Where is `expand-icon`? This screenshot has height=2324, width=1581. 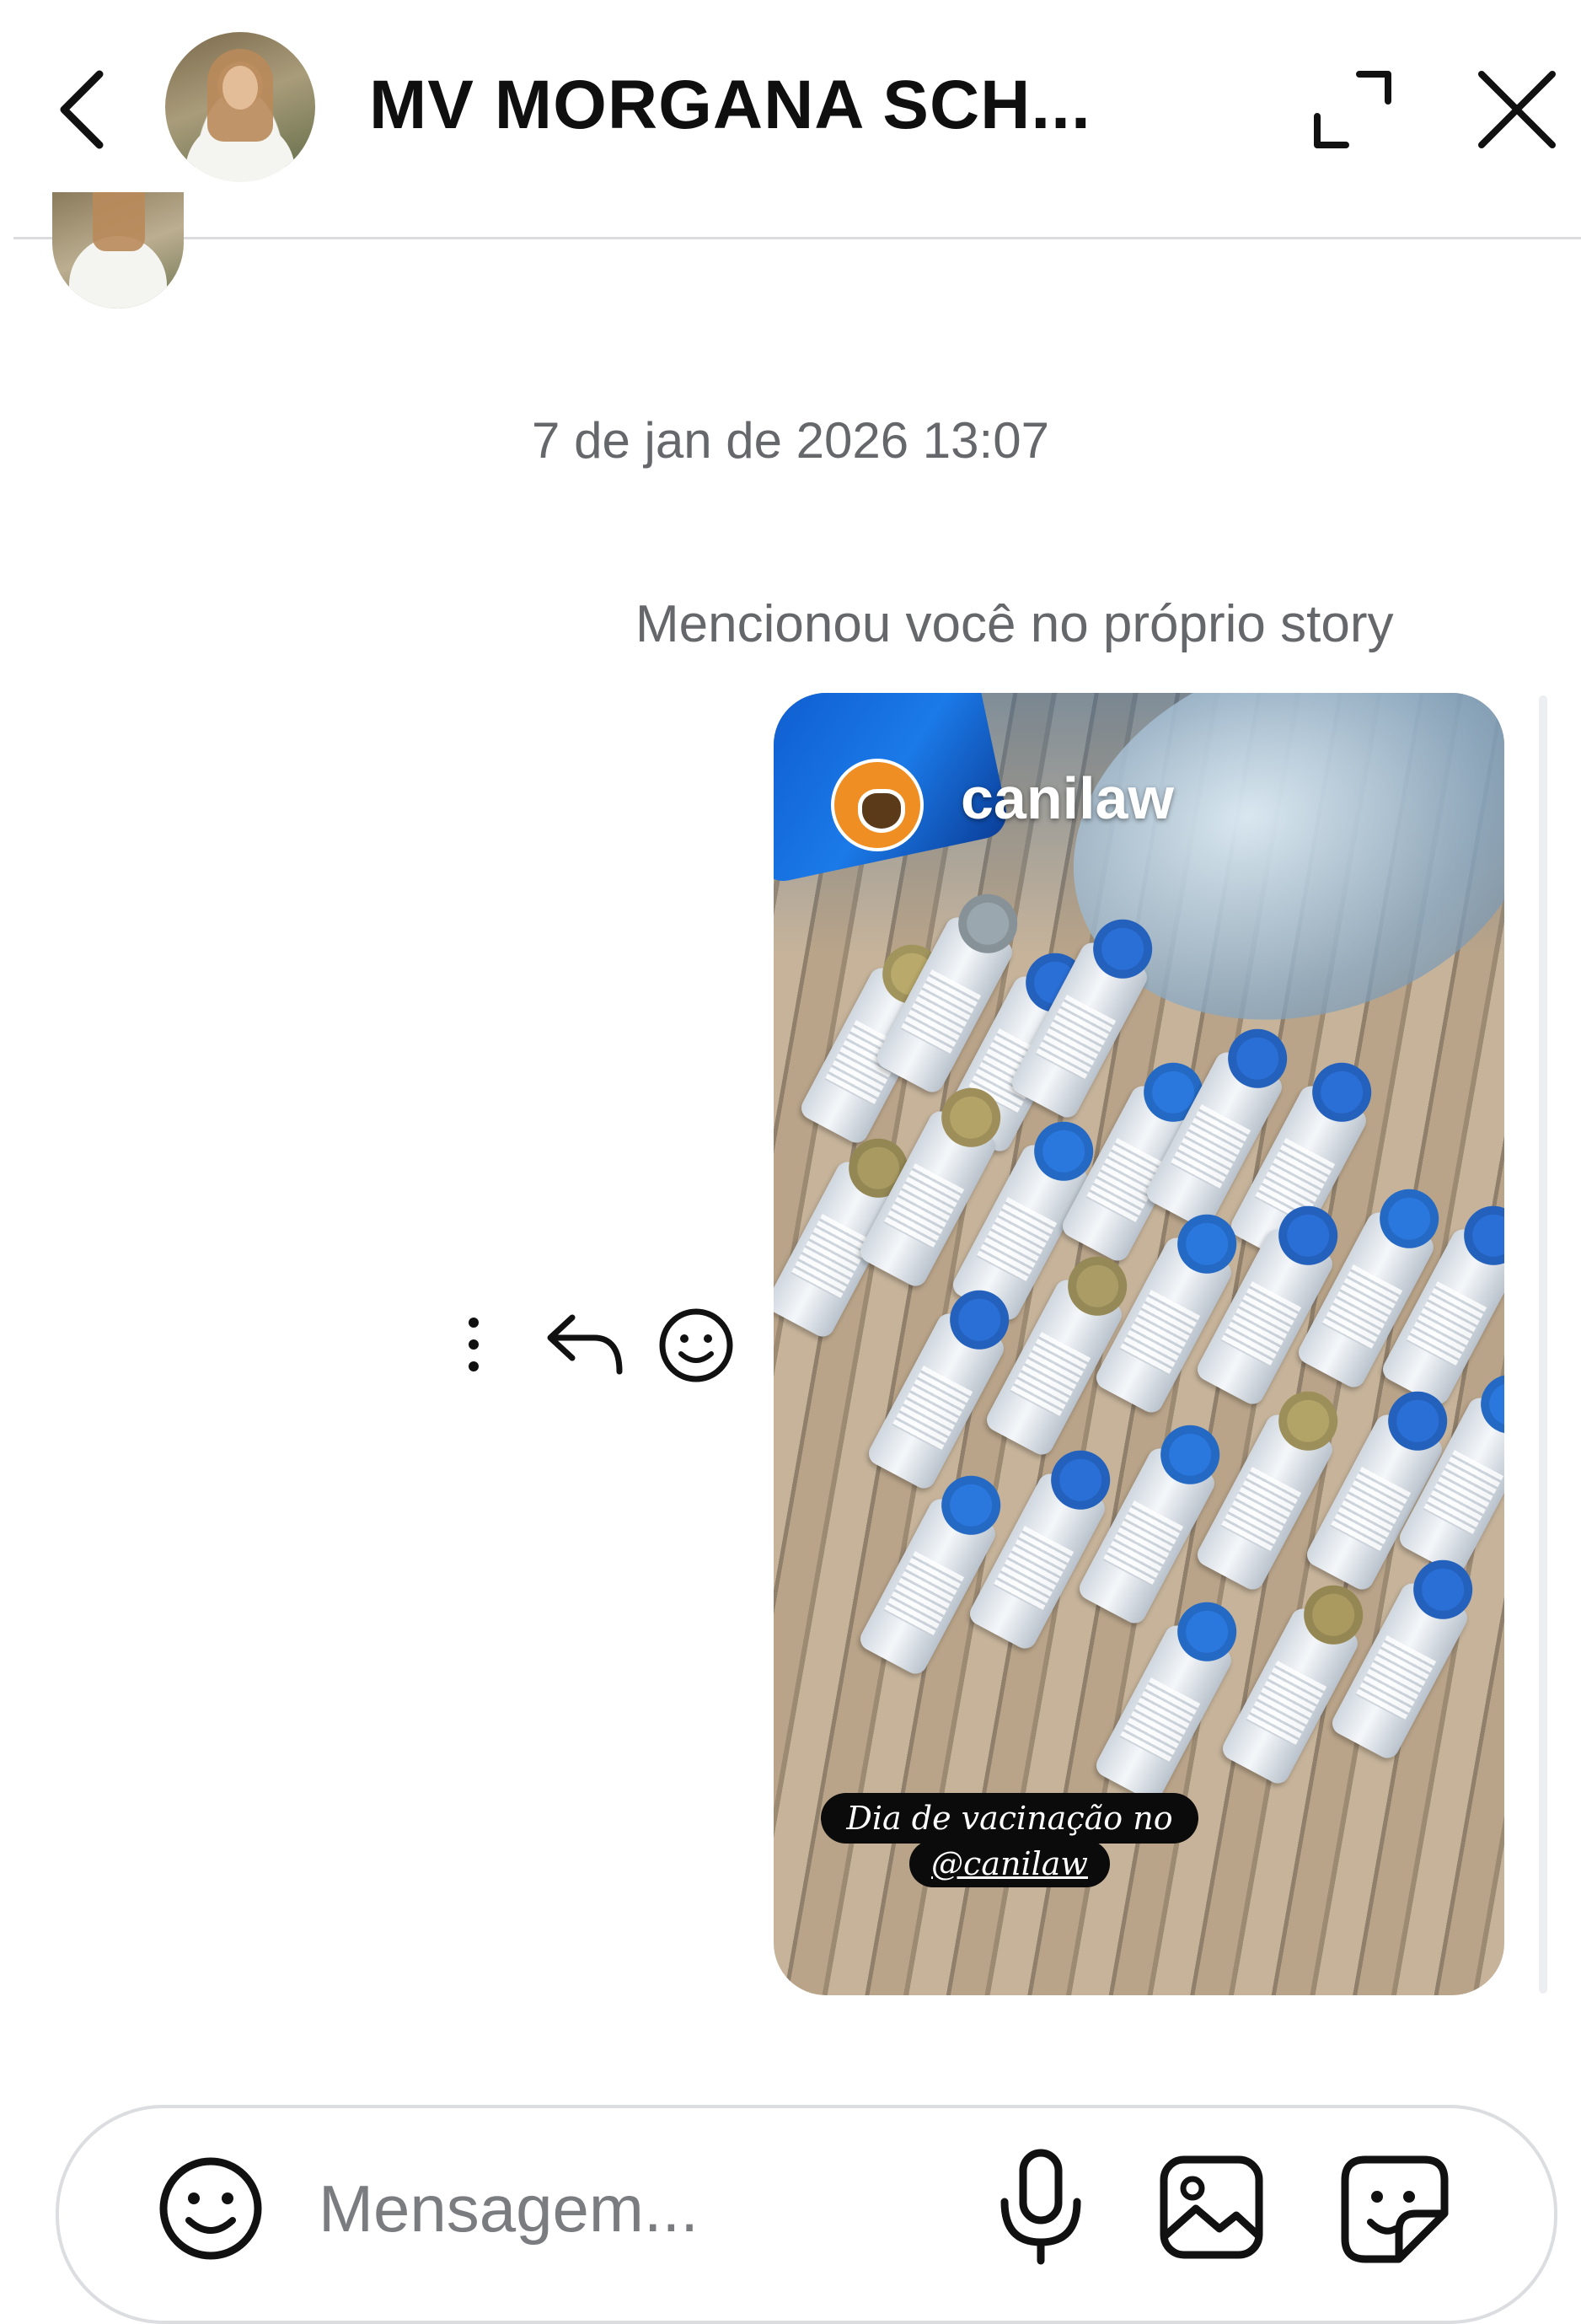 expand-icon is located at coordinates (1352, 109).